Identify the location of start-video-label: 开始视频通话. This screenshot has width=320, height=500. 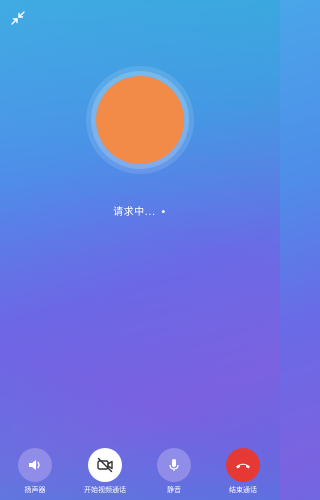
(105, 490).